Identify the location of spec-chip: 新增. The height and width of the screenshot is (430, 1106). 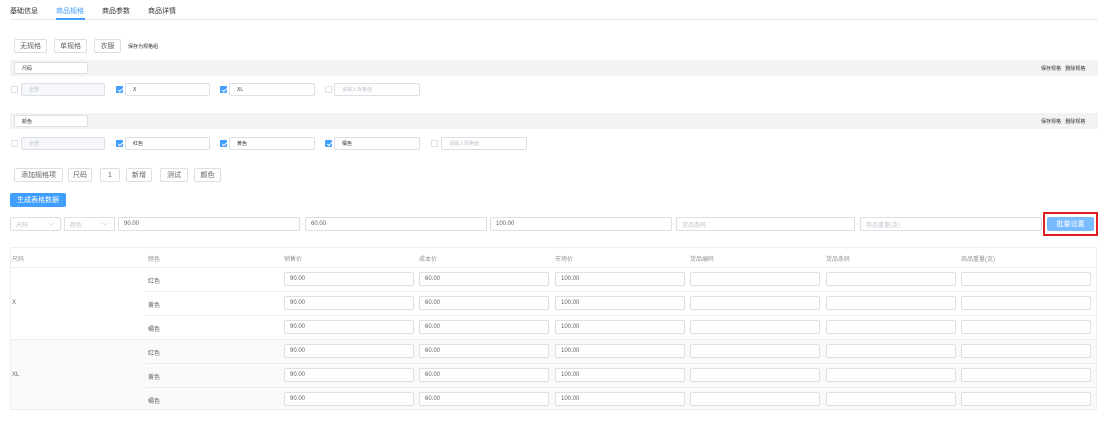
(139, 175).